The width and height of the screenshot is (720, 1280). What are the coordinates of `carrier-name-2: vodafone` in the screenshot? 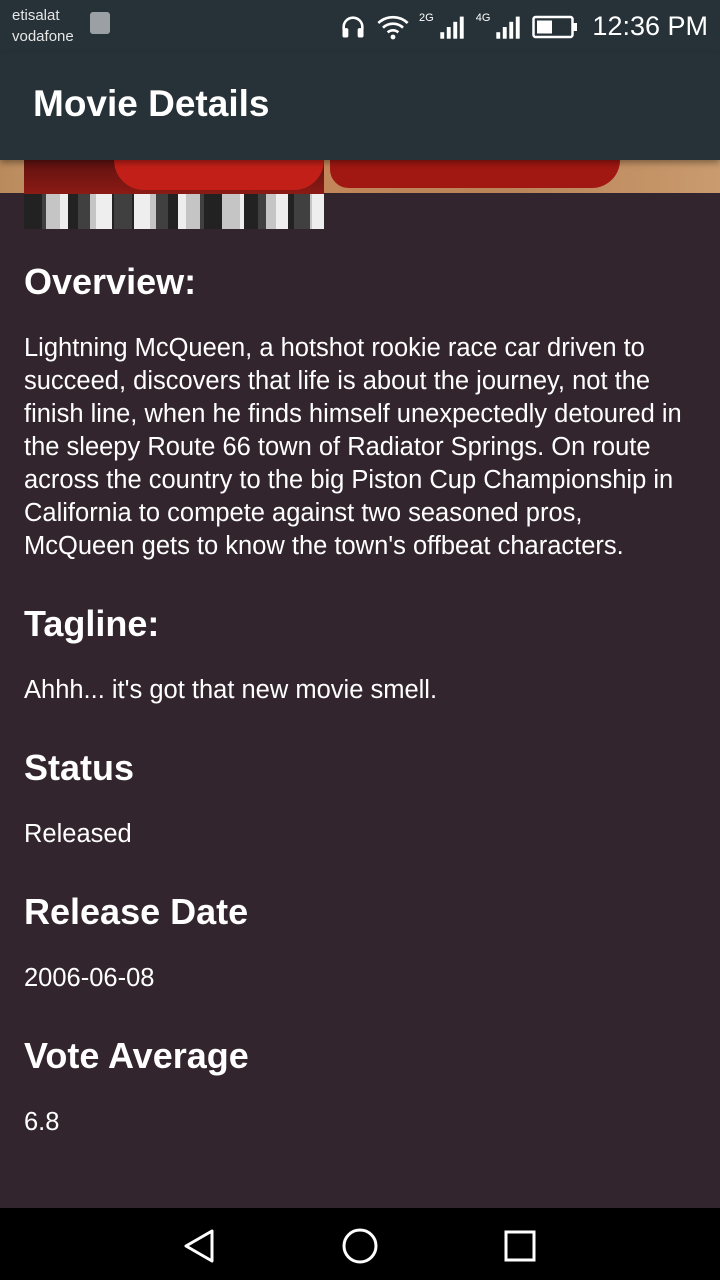 It's located at (43, 36).